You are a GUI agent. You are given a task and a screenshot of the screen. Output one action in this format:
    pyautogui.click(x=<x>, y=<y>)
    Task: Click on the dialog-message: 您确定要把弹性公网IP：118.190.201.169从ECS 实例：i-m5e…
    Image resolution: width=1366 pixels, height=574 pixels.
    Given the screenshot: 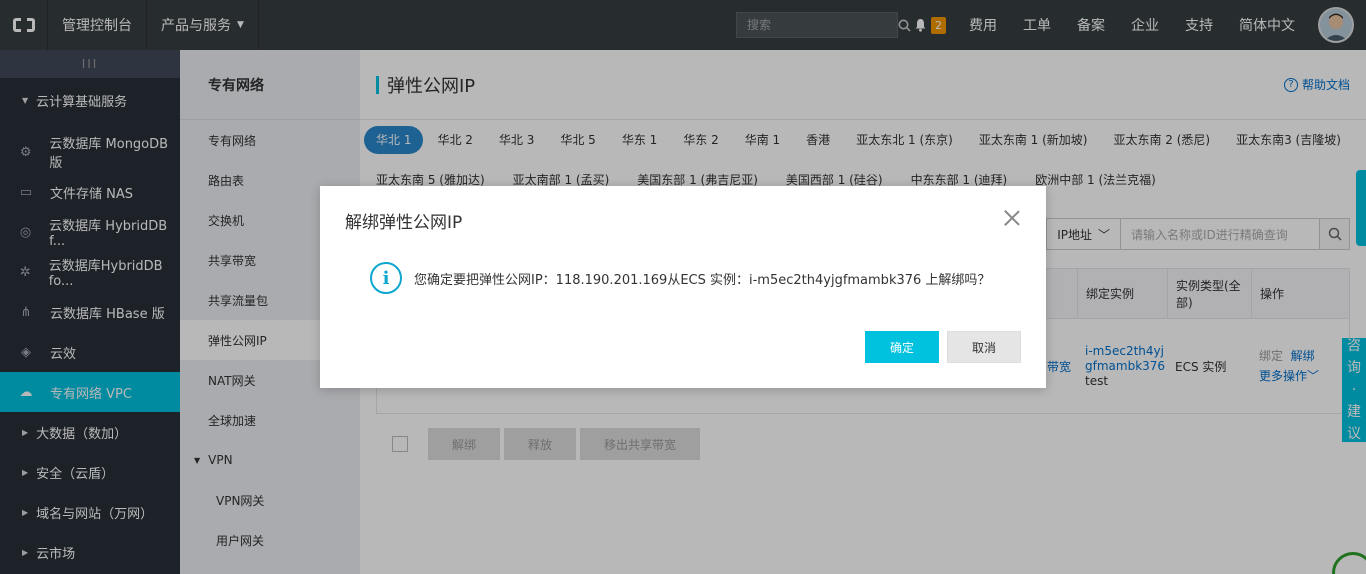 What is the action you would take?
    pyautogui.click(x=702, y=280)
    